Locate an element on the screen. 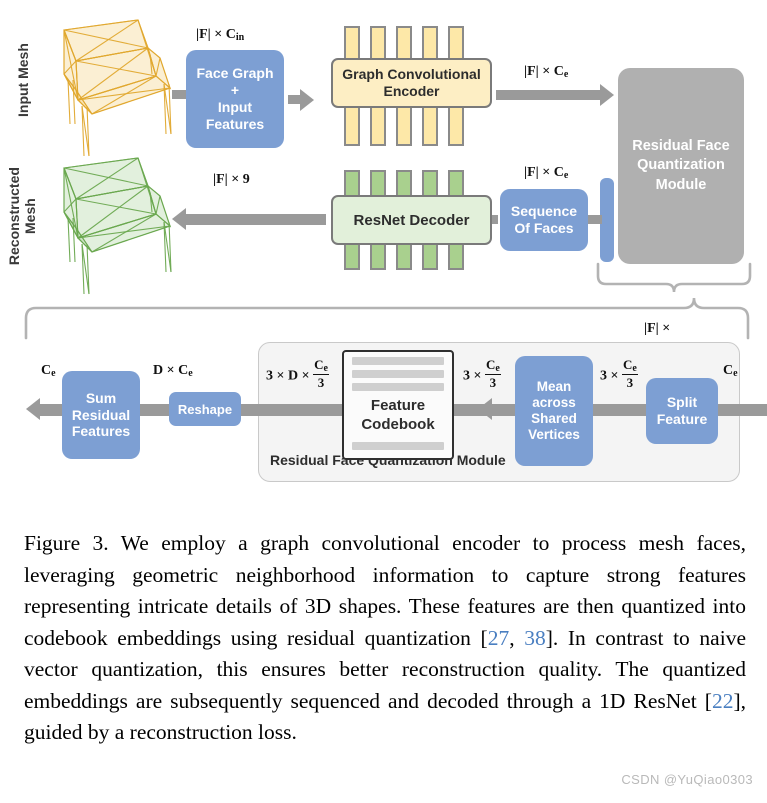 This screenshot has width=767, height=803. sum-residual-line2: Residual is located at coordinates (101, 414).